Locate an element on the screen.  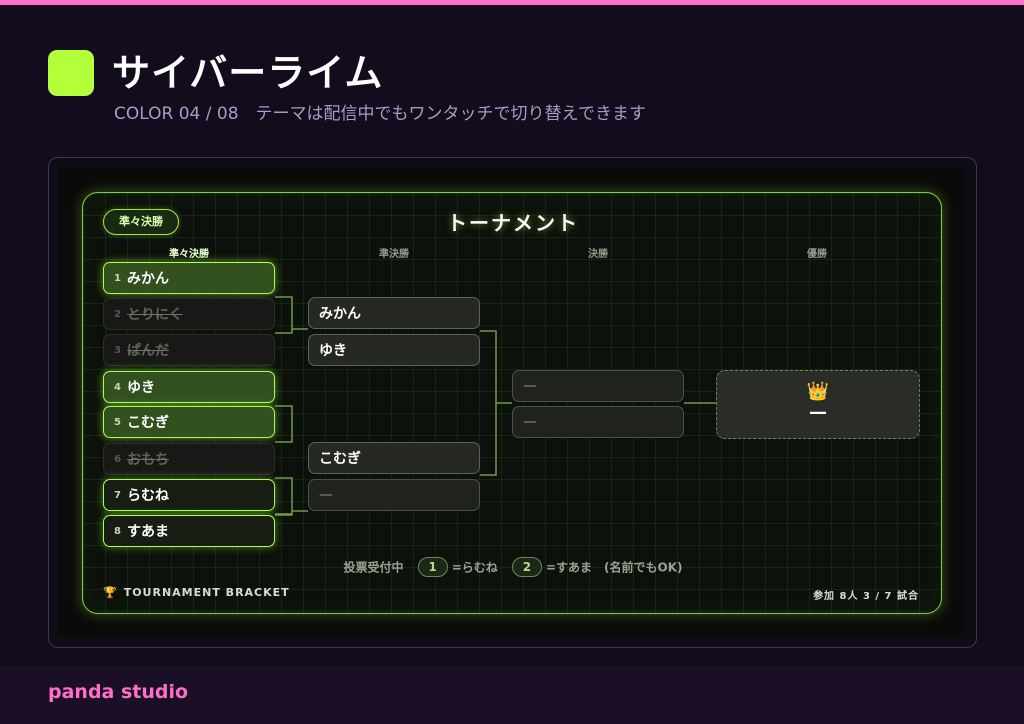
player-name: とりにく is located at coordinates (154, 315).